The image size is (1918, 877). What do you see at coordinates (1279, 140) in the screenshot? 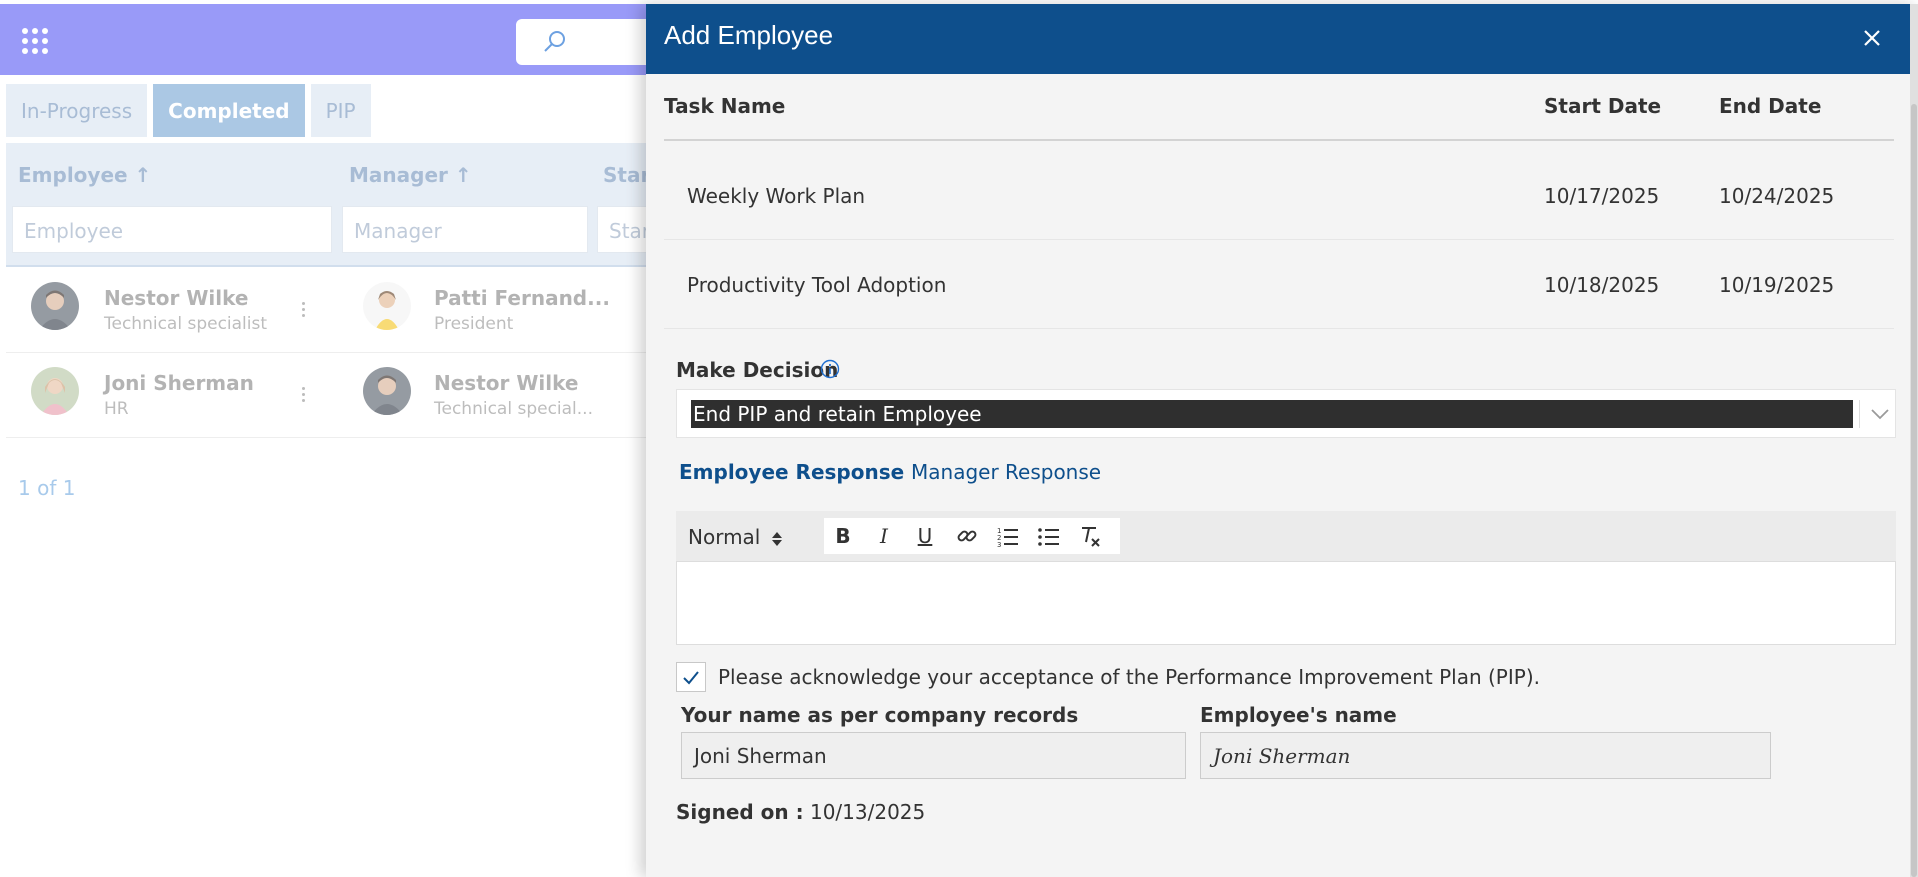
I see `header-divider` at bounding box center [1279, 140].